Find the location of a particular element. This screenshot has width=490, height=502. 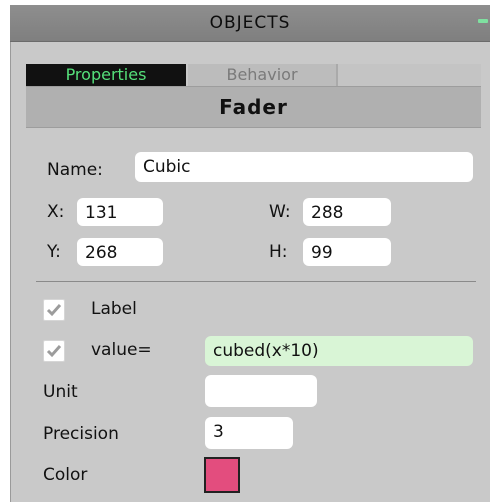

section-divider is located at coordinates (256, 281).